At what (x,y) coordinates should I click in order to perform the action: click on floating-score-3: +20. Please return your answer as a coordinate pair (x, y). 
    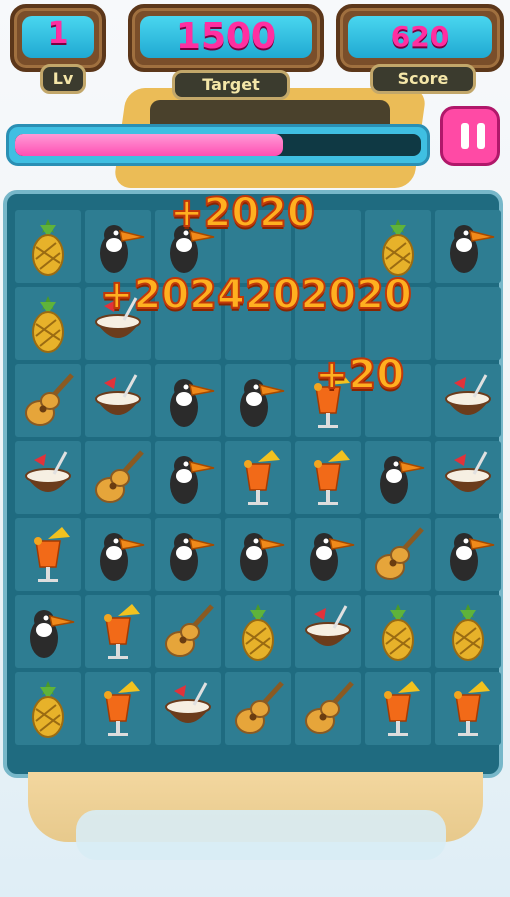
    Looking at the image, I should click on (359, 375).